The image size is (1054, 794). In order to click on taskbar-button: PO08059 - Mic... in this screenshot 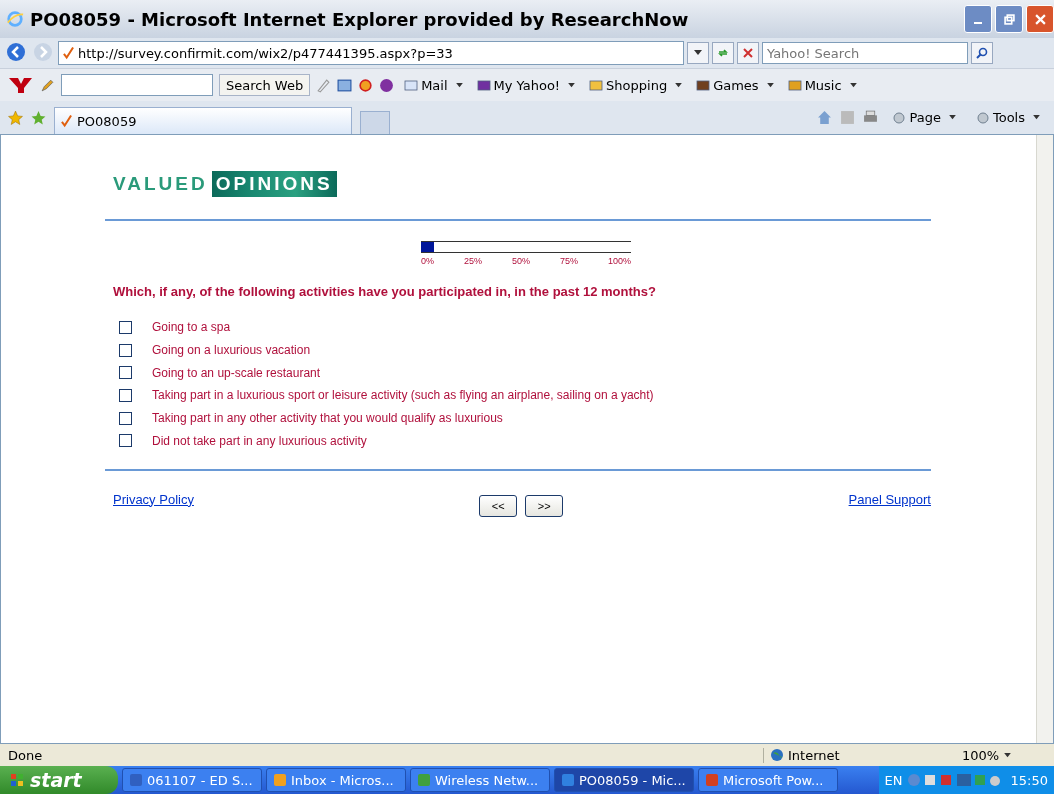, I will do `click(624, 780)`.